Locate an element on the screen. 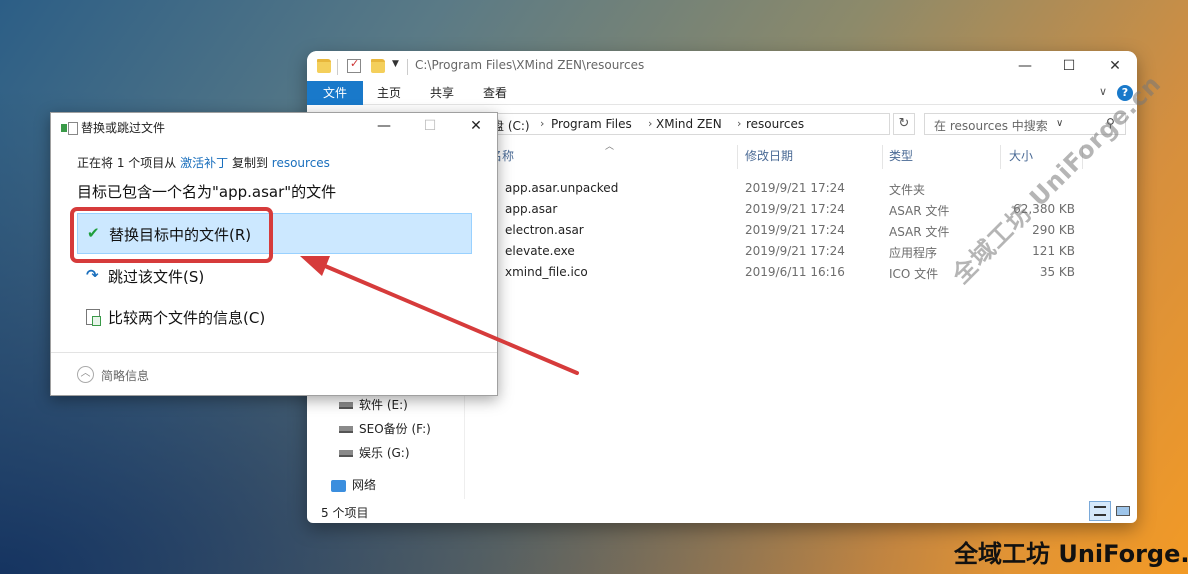  skip-option-label: 跳过该文件(S) is located at coordinates (156, 277).